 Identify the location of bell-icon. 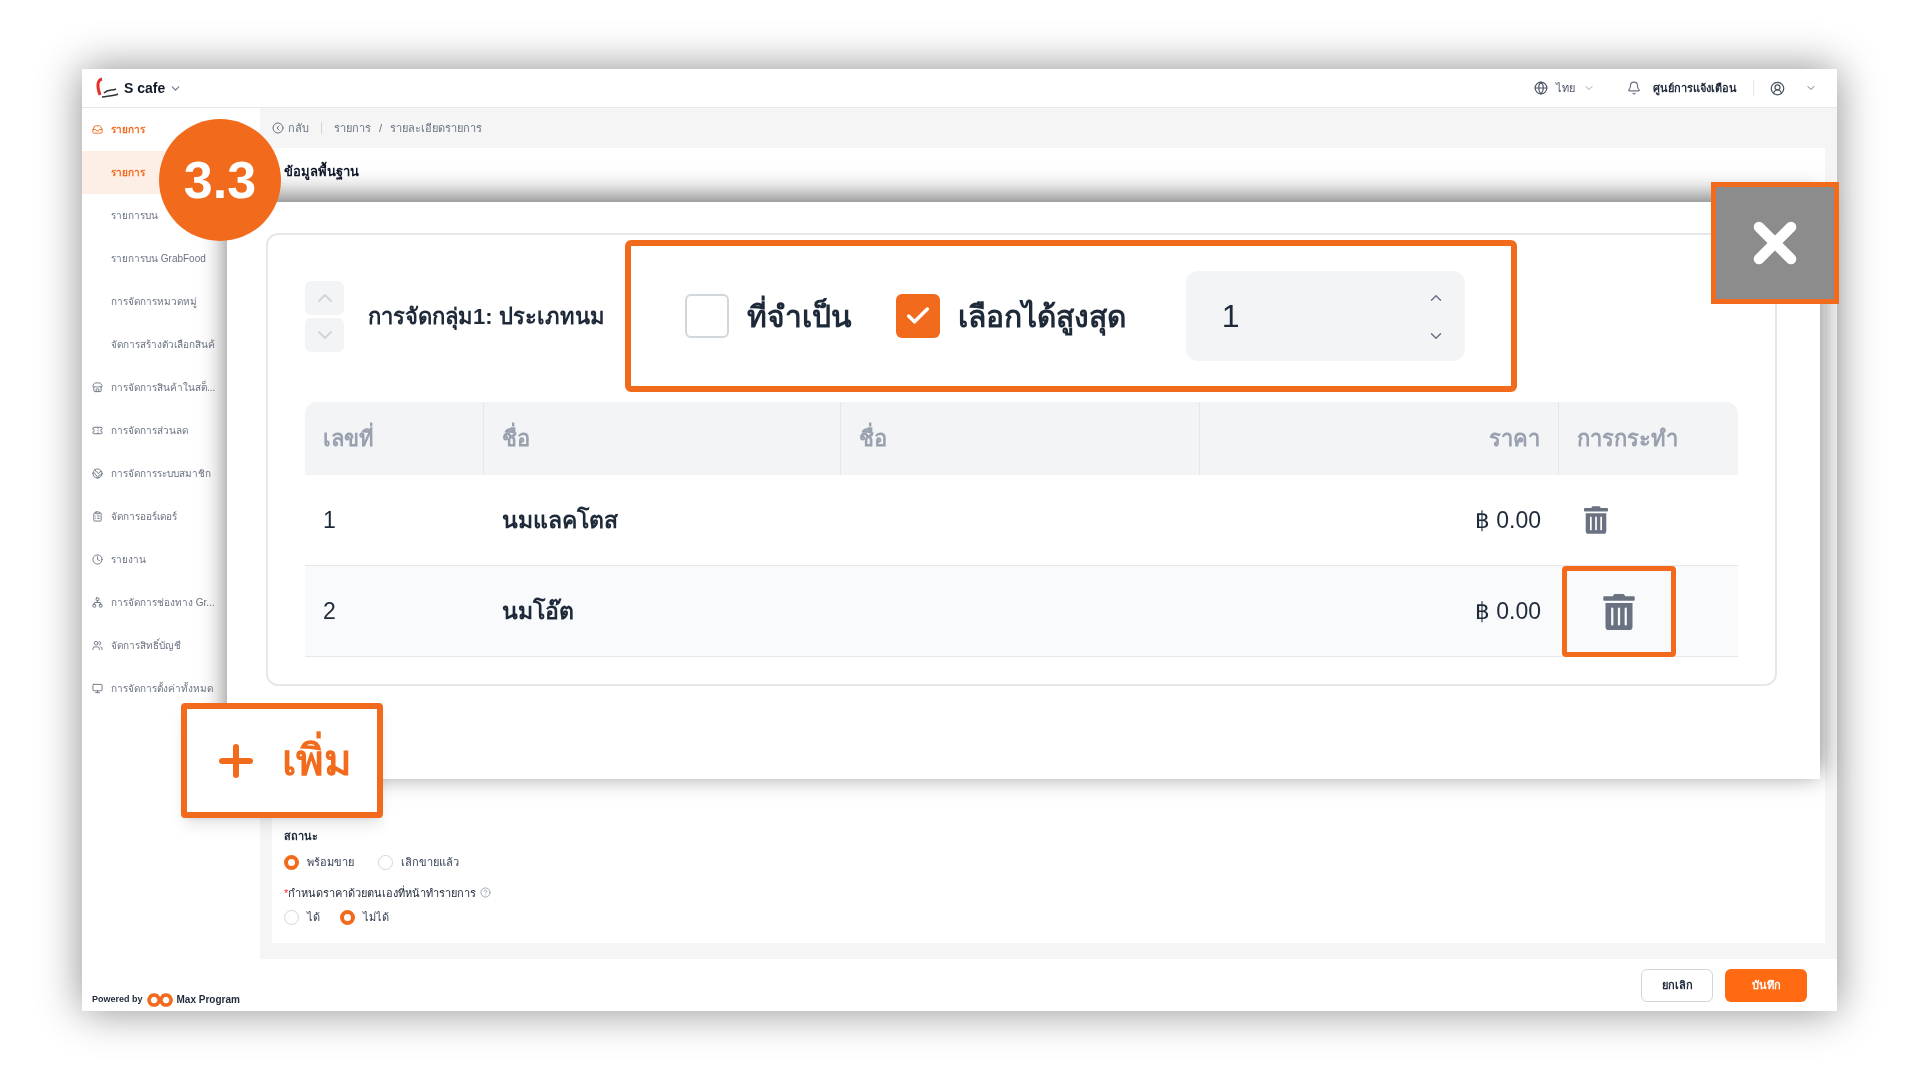
(1634, 88).